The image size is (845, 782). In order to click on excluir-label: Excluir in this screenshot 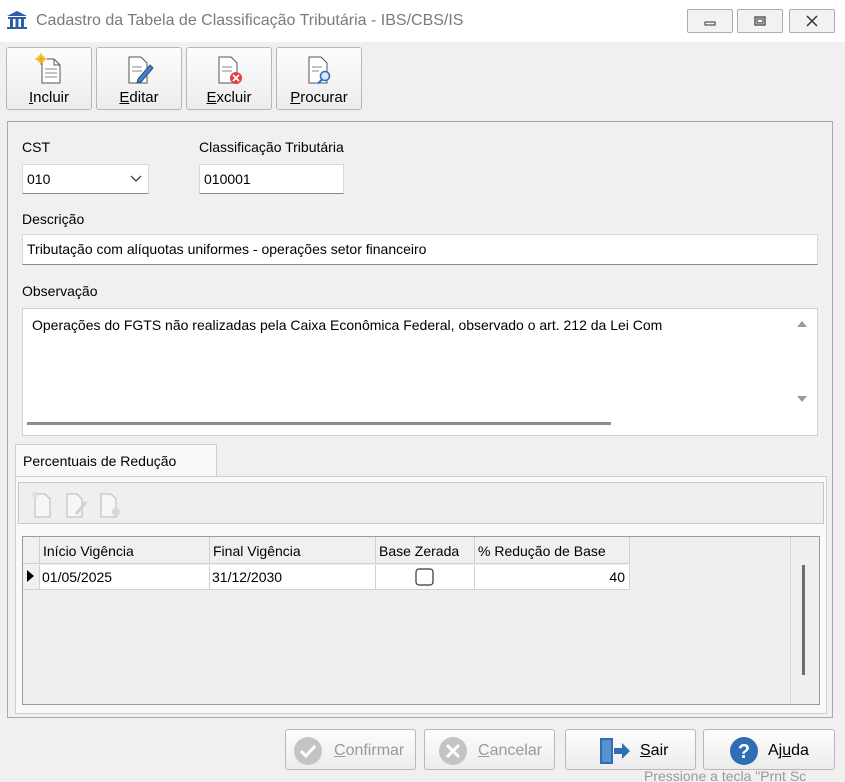, I will do `click(229, 97)`.